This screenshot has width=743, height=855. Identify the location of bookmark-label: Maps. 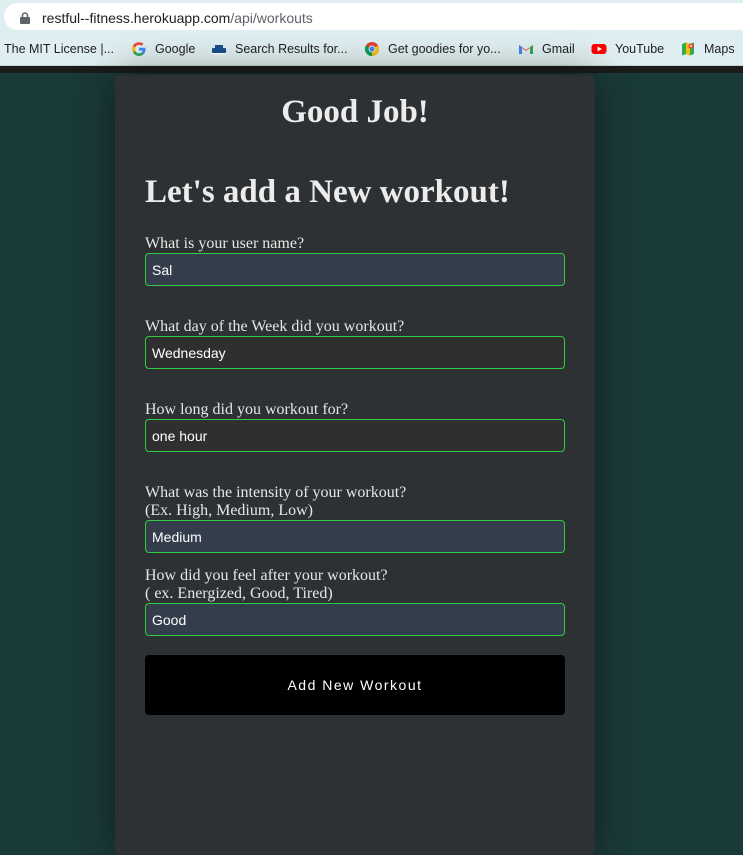
(719, 49).